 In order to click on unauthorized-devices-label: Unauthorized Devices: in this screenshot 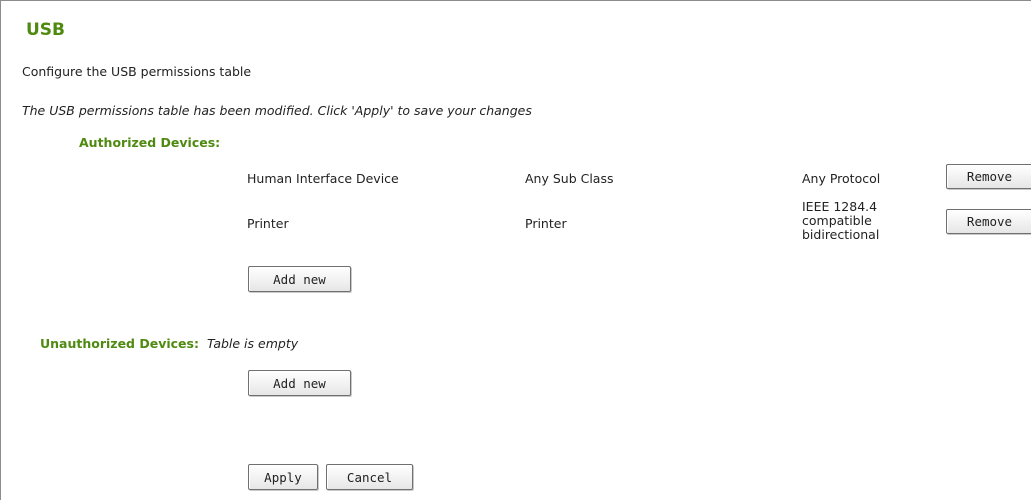, I will do `click(119, 343)`.